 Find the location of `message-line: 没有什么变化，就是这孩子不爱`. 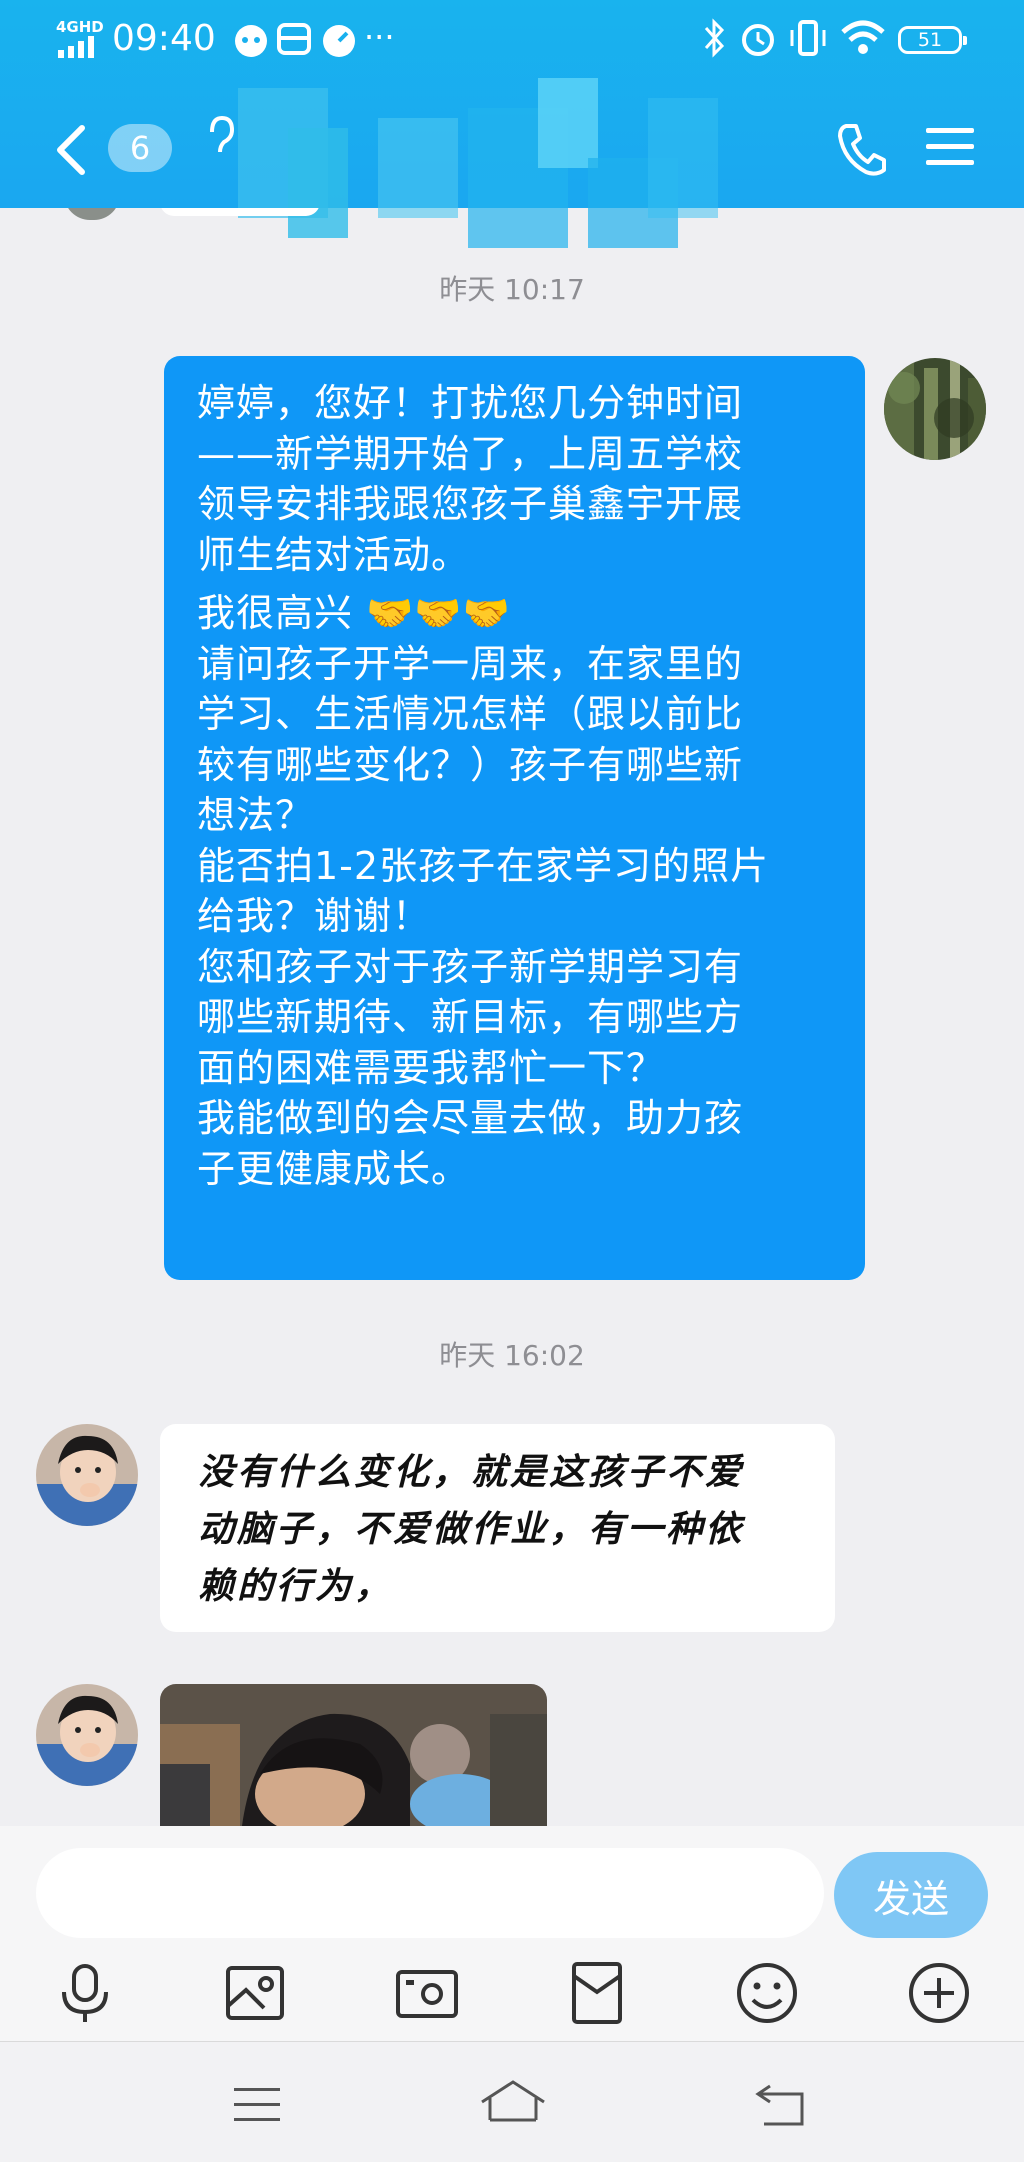

message-line: 没有什么变化，就是这孩子不爱 is located at coordinates (471, 1472).